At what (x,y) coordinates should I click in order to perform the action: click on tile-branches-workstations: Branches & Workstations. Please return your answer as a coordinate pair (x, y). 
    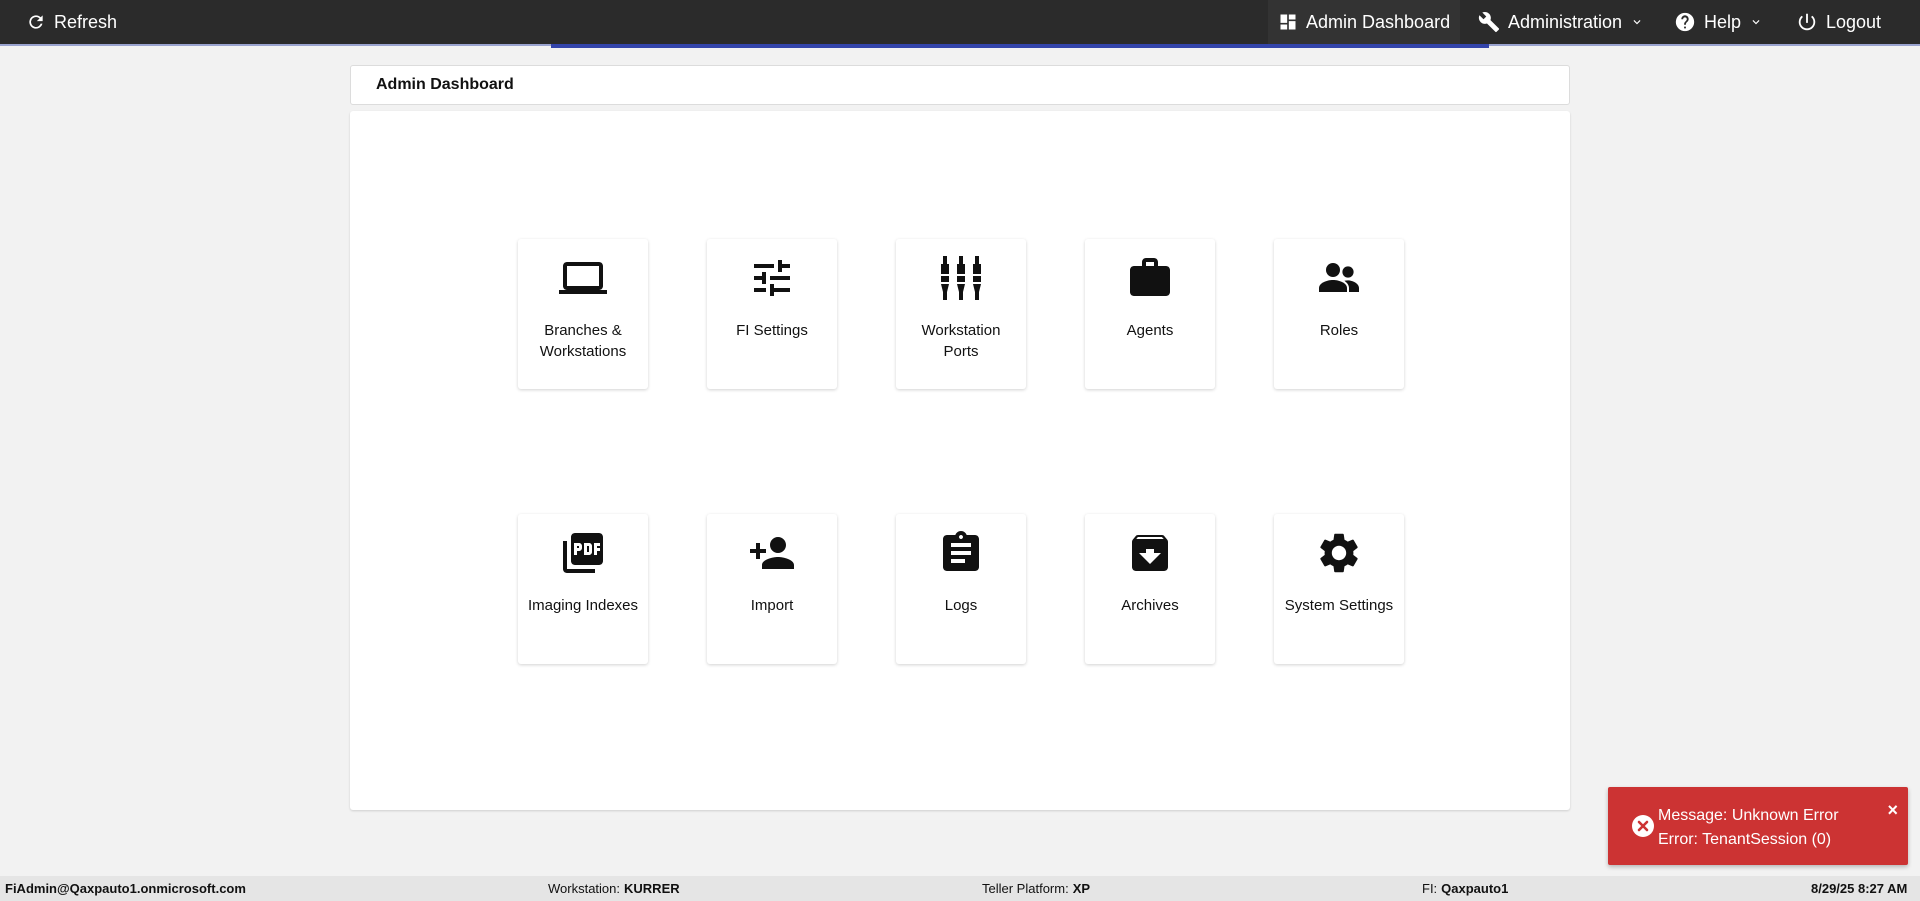
    Looking at the image, I should click on (583, 314).